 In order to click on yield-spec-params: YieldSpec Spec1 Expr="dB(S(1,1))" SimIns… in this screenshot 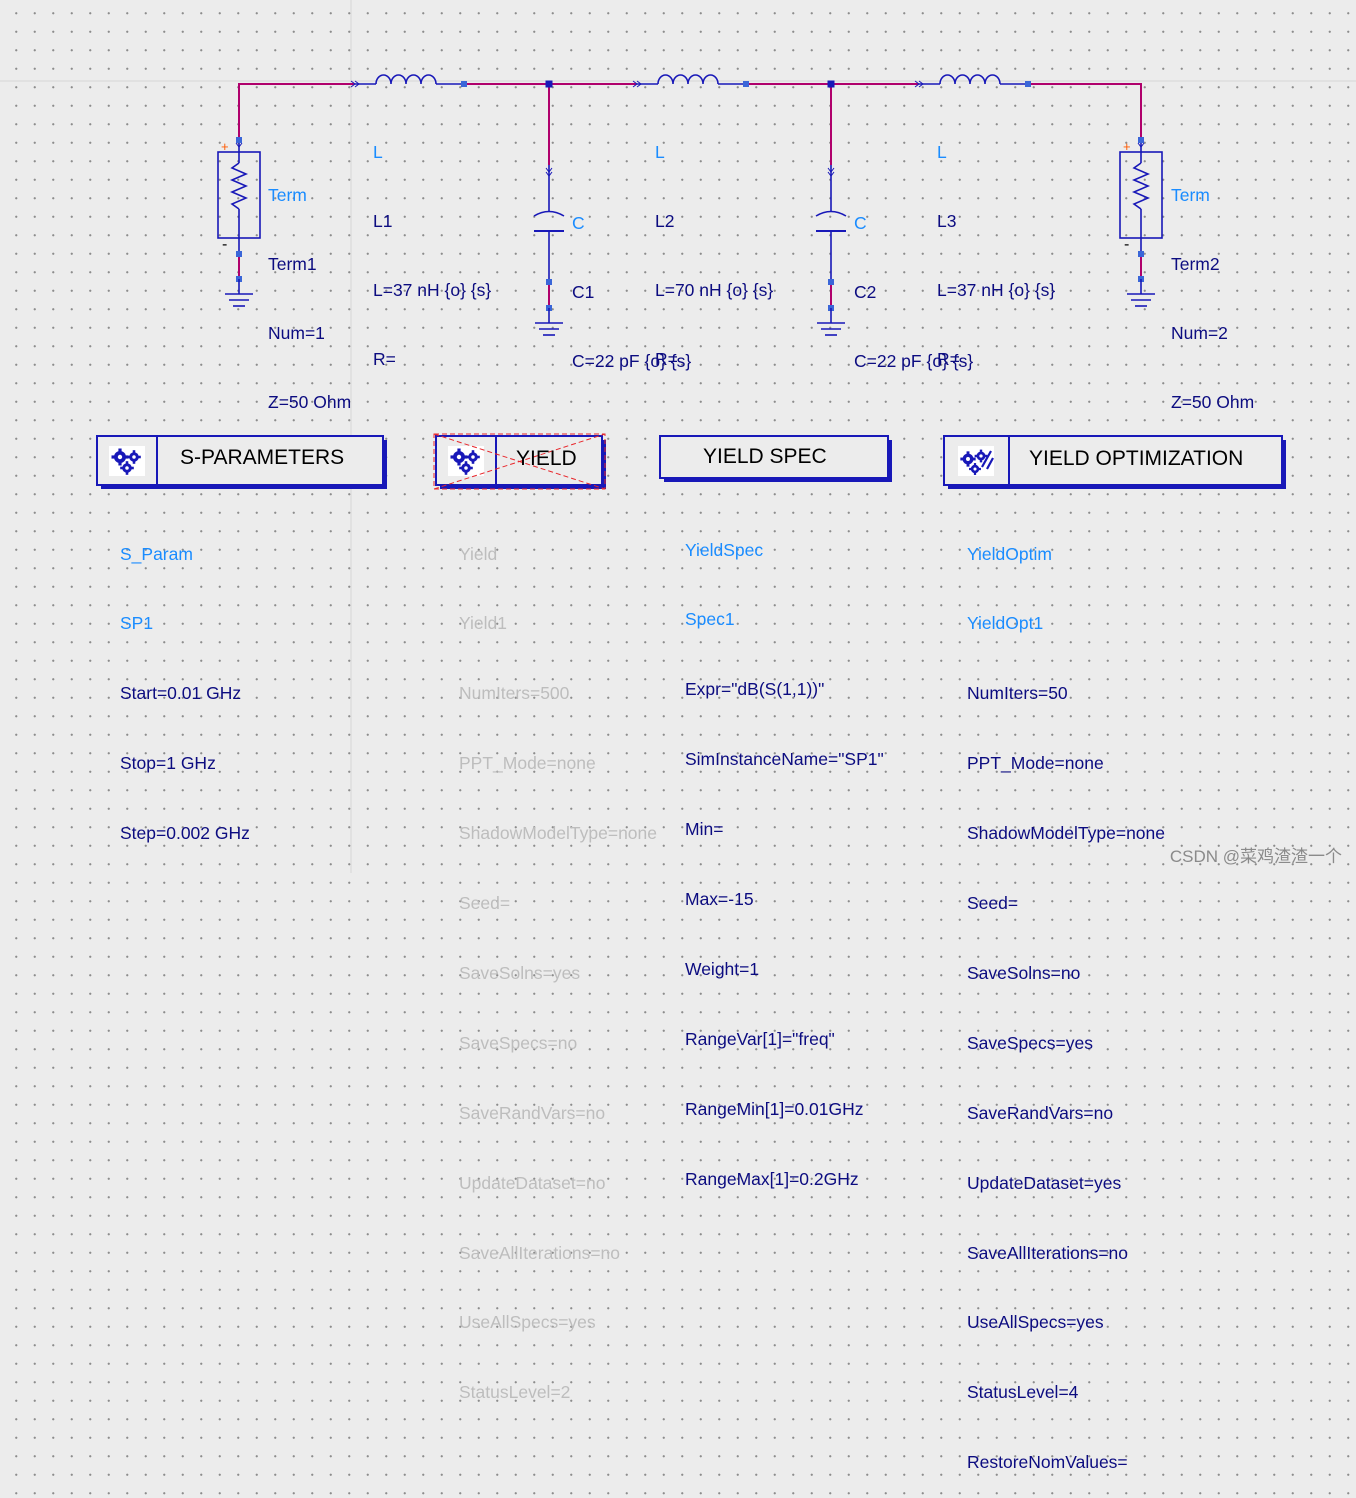, I will do `click(784, 853)`.